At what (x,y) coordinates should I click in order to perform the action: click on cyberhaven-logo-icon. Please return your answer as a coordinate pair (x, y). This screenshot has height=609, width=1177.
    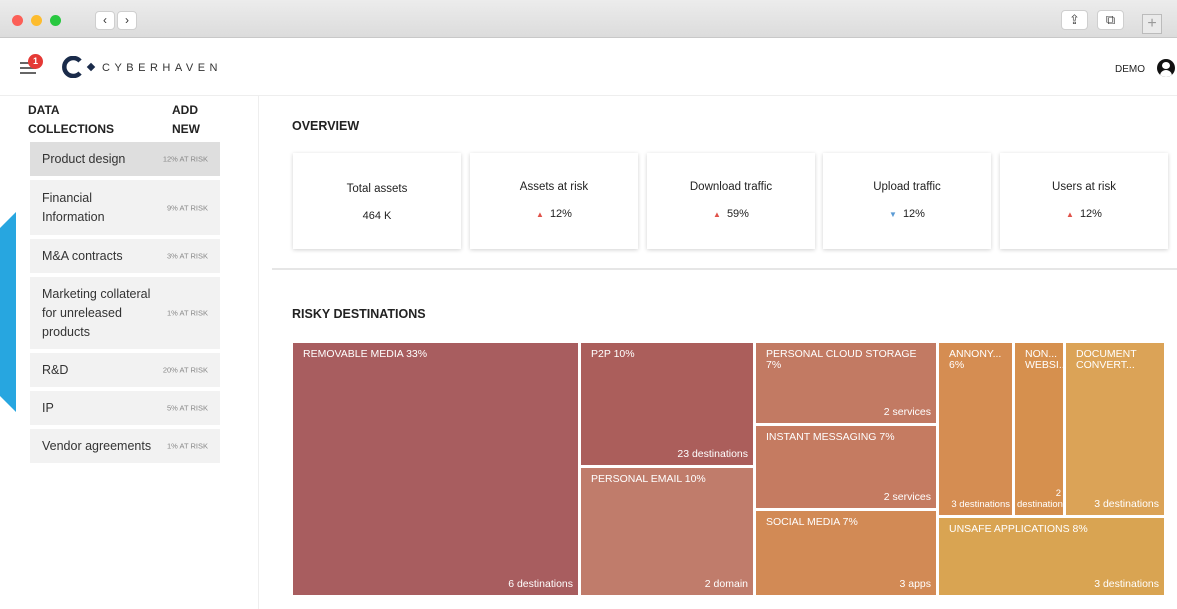
    Looking at the image, I should click on (72, 67).